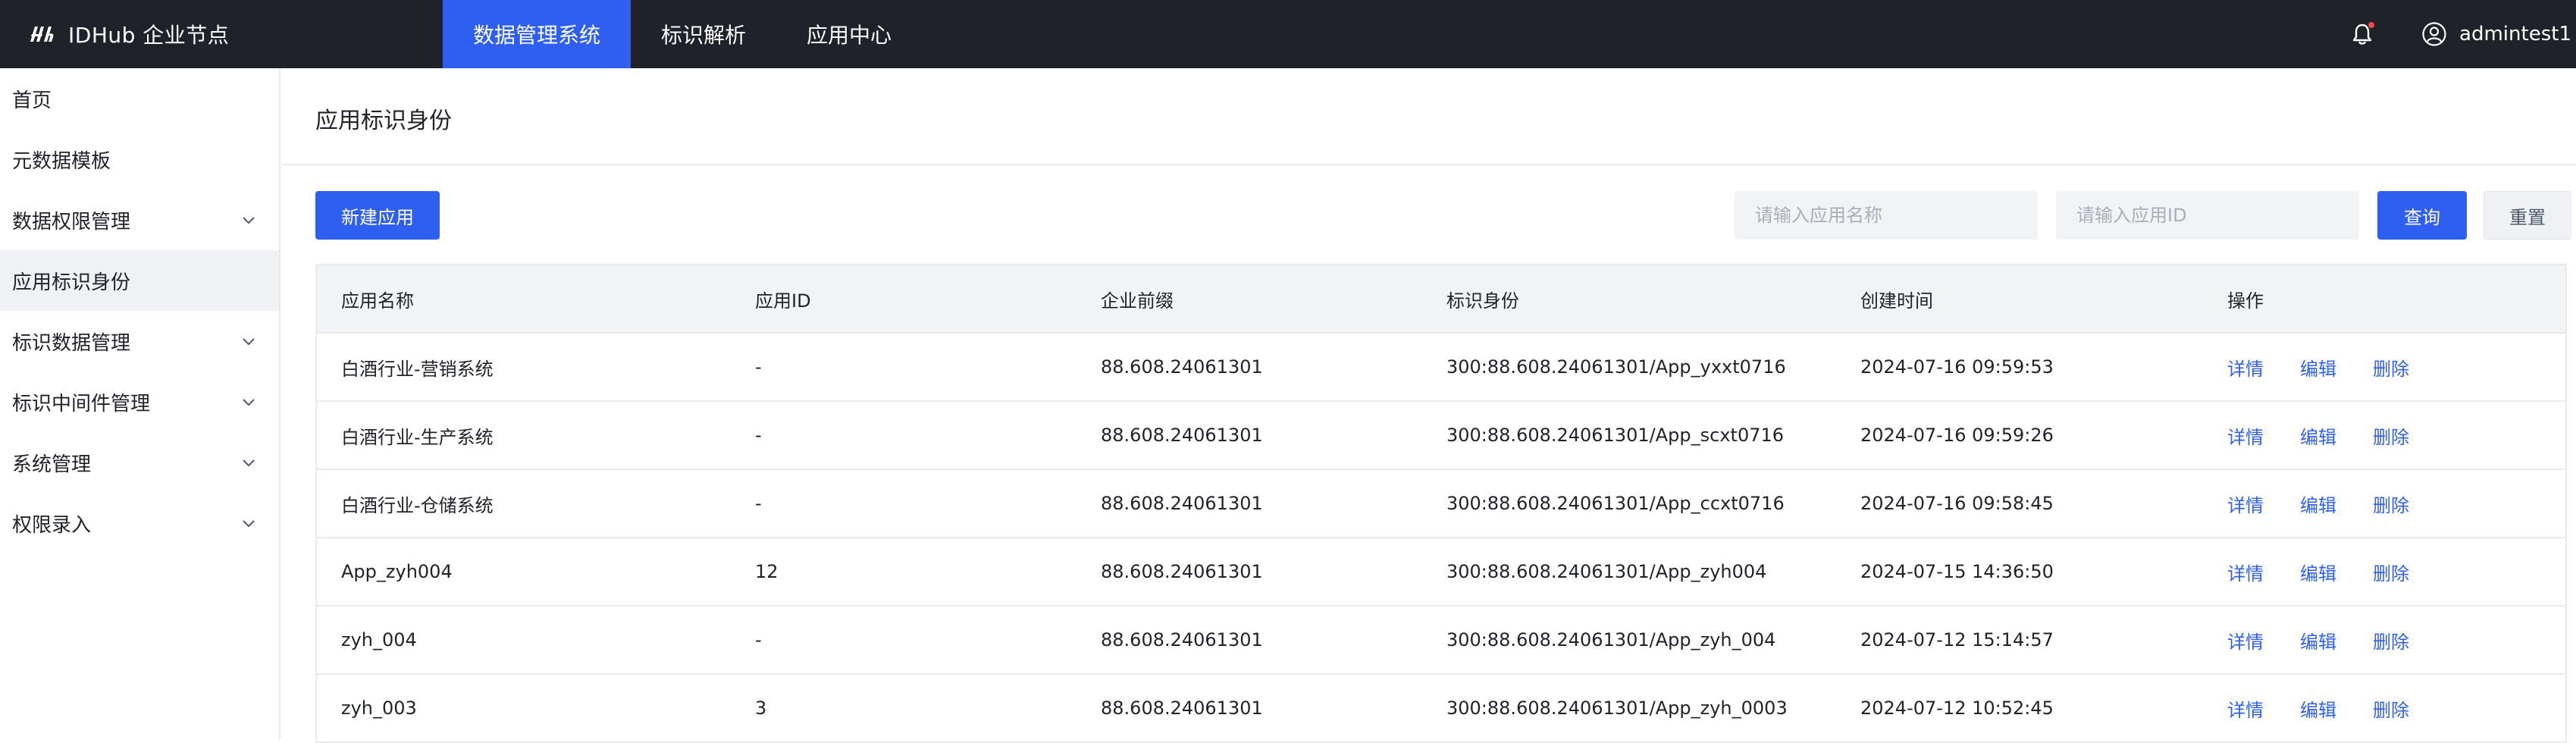 The image size is (2576, 743). What do you see at coordinates (139, 220) in the screenshot?
I see `sidebar-item-data-permission: 数据权限管理` at bounding box center [139, 220].